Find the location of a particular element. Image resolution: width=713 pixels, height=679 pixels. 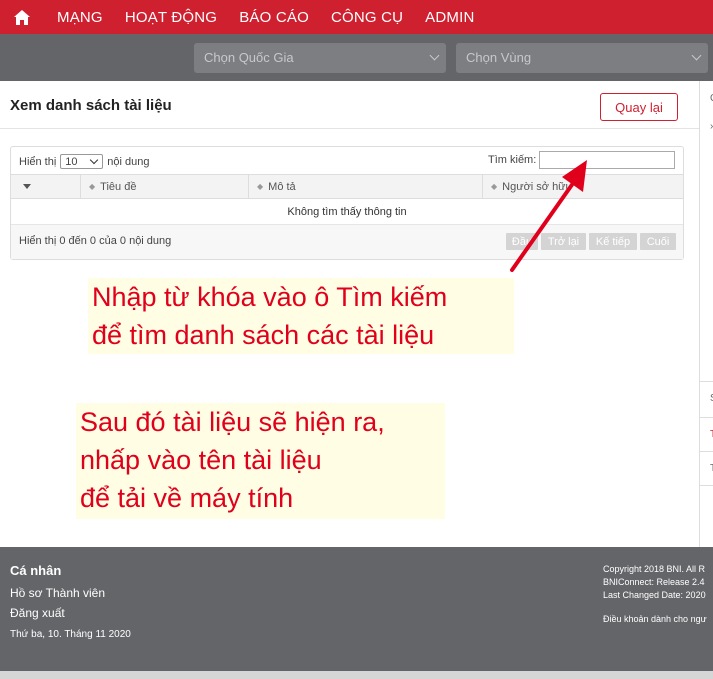

empty-table-message: Không tìm thấy thông tin is located at coordinates (347, 212).